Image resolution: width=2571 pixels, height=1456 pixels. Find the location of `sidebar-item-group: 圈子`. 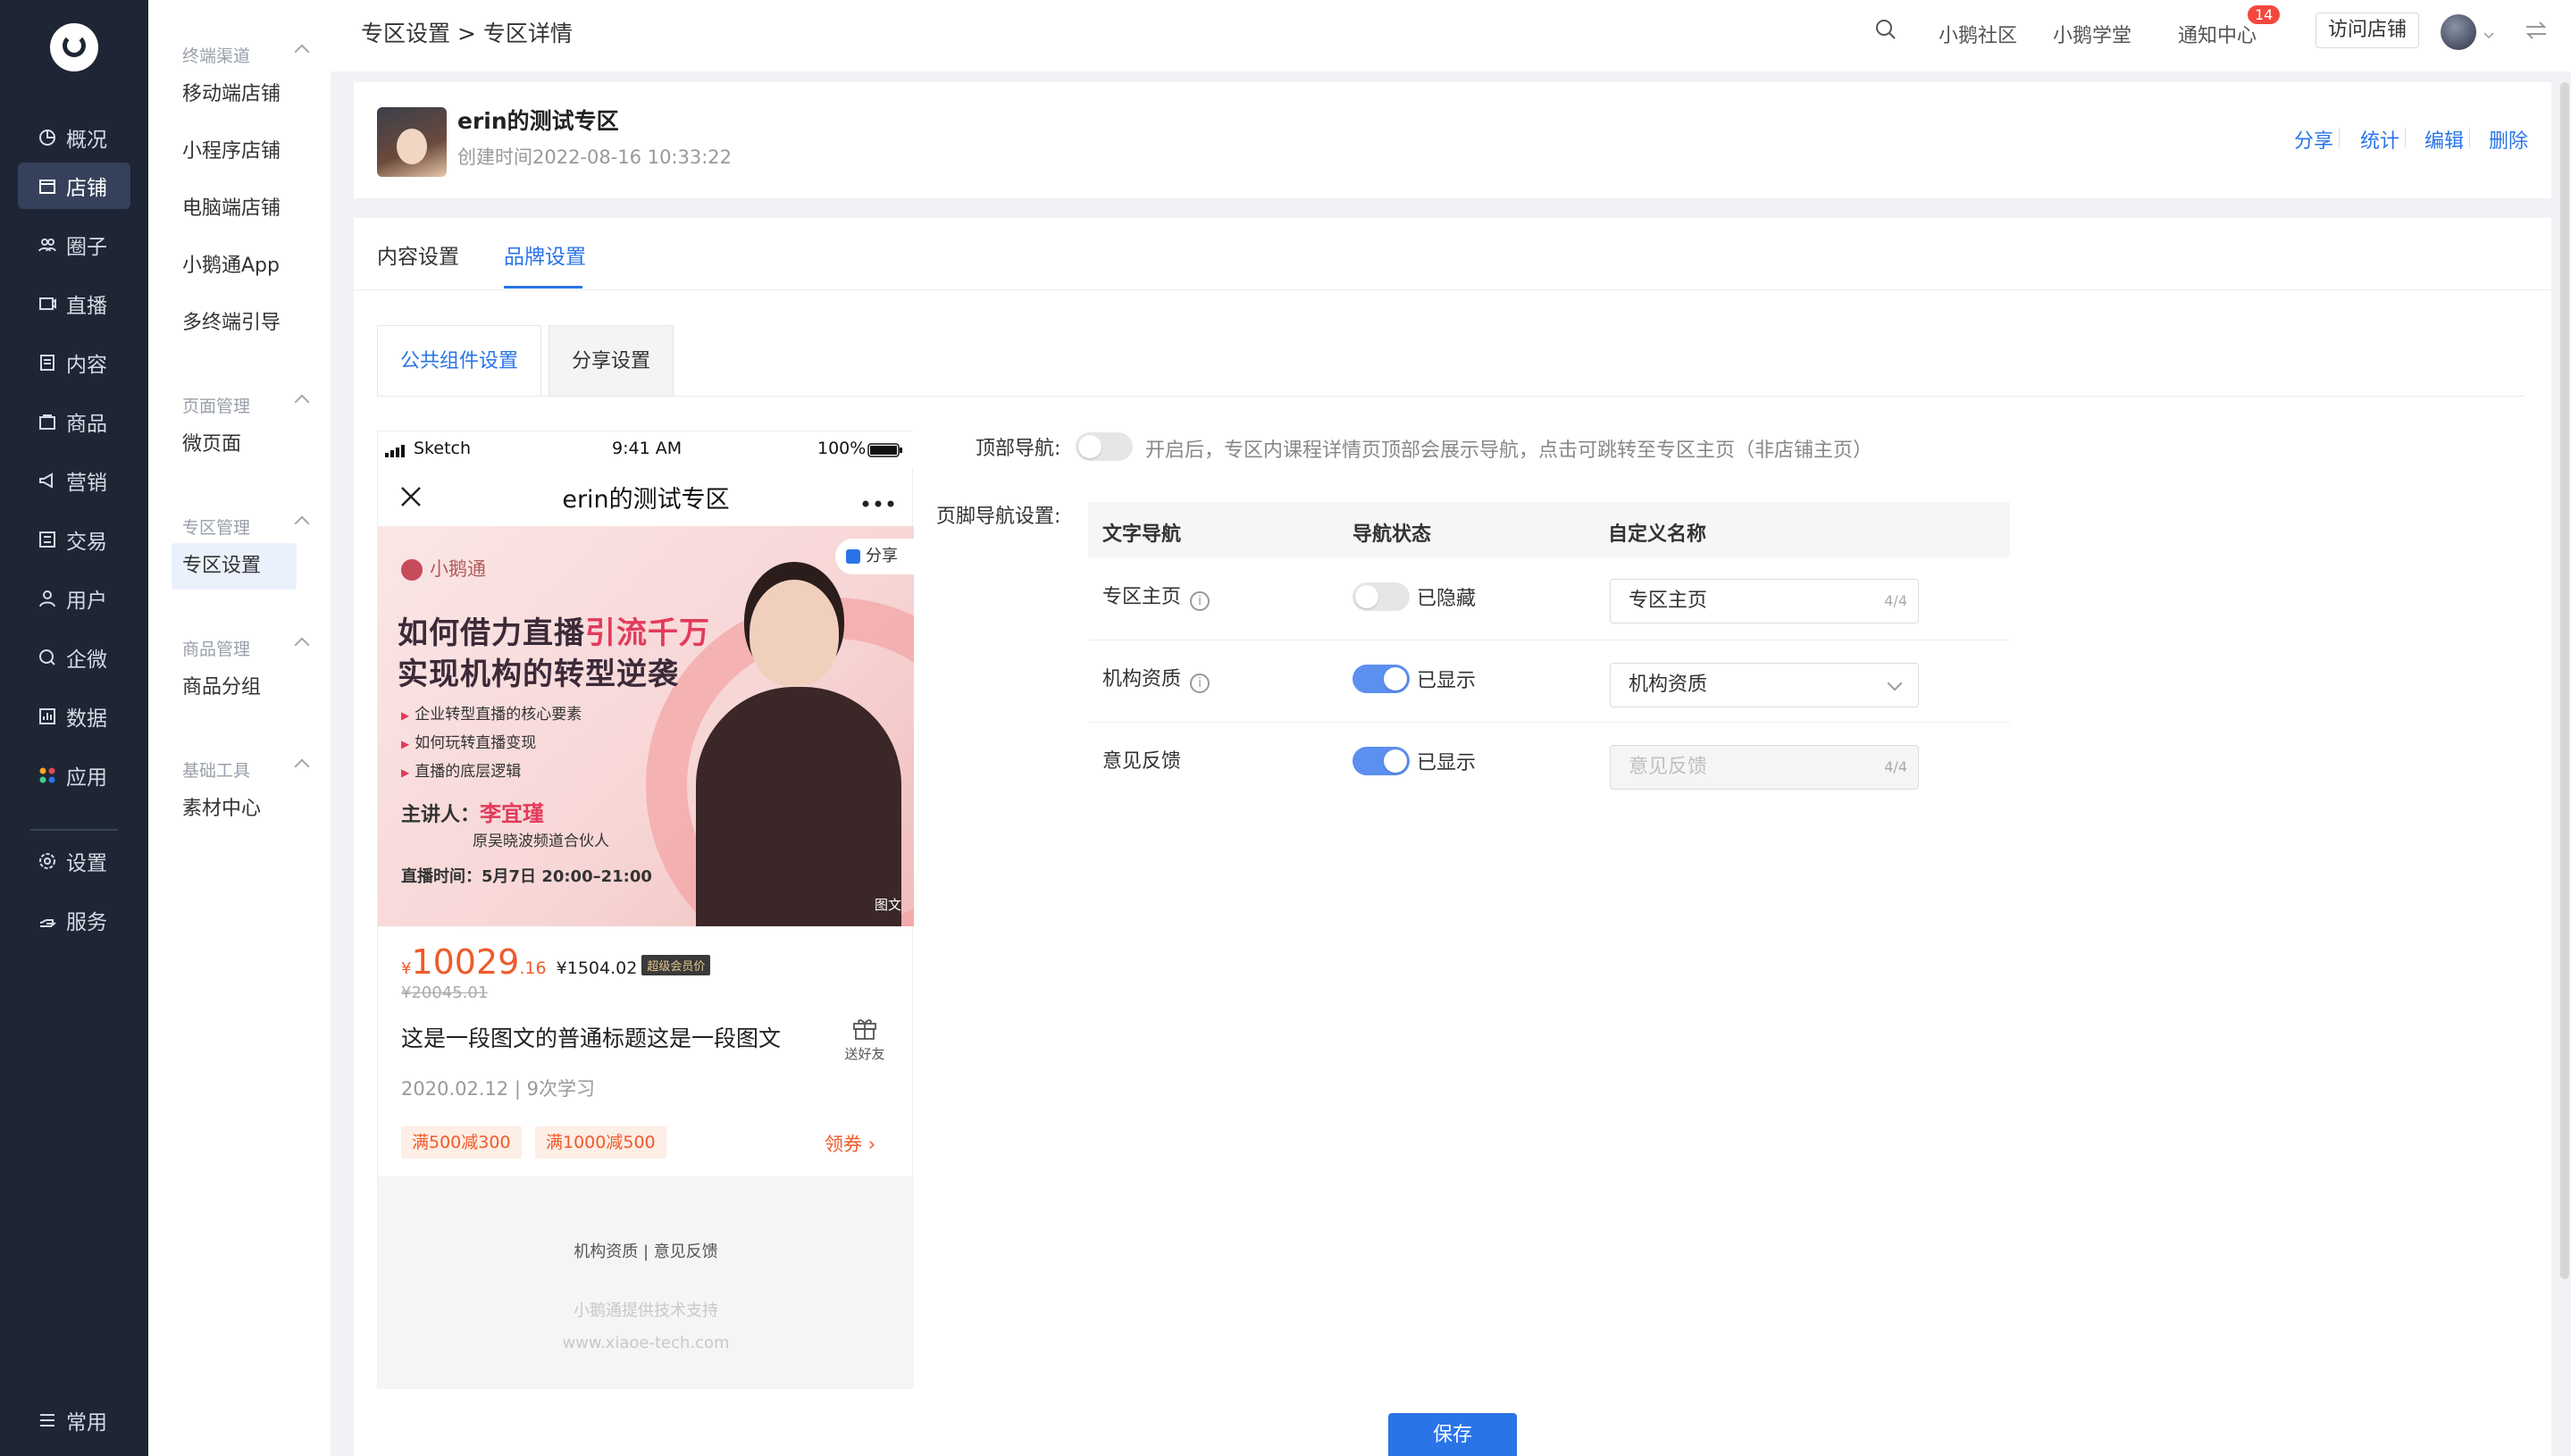

sidebar-item-group: 圈子 is located at coordinates (74, 245).